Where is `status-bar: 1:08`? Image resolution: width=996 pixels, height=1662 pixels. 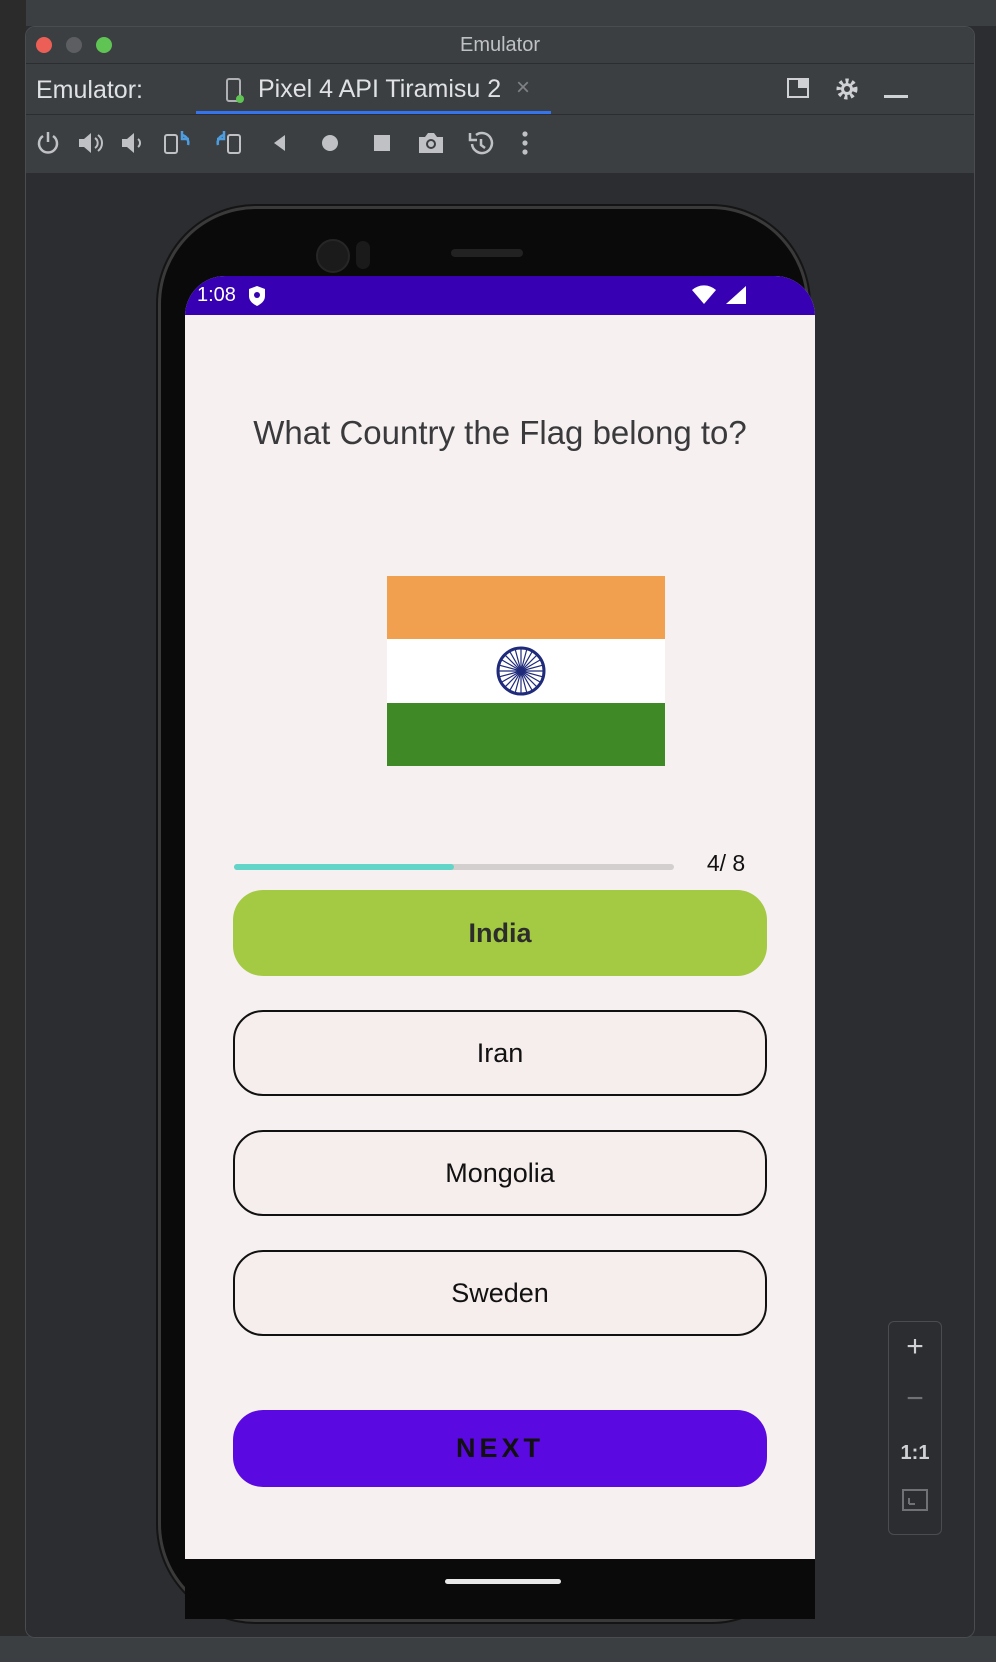
status-bar: 1:08 is located at coordinates (500, 295).